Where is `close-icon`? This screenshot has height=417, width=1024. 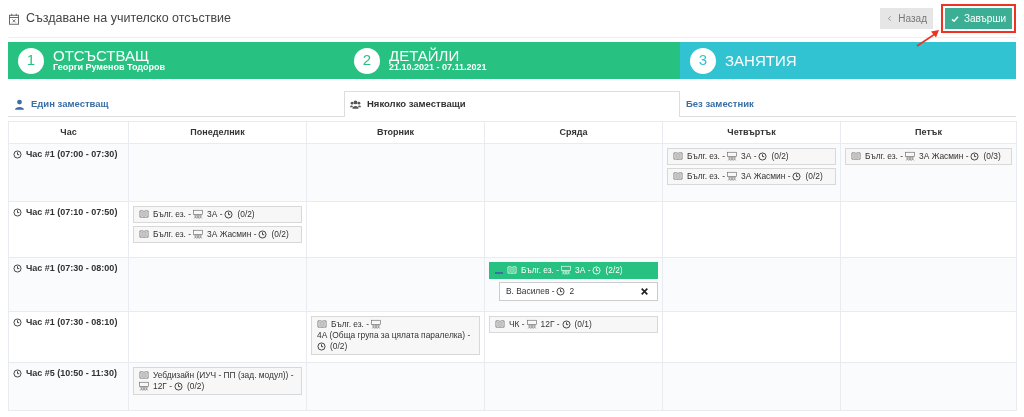 close-icon is located at coordinates (644, 291).